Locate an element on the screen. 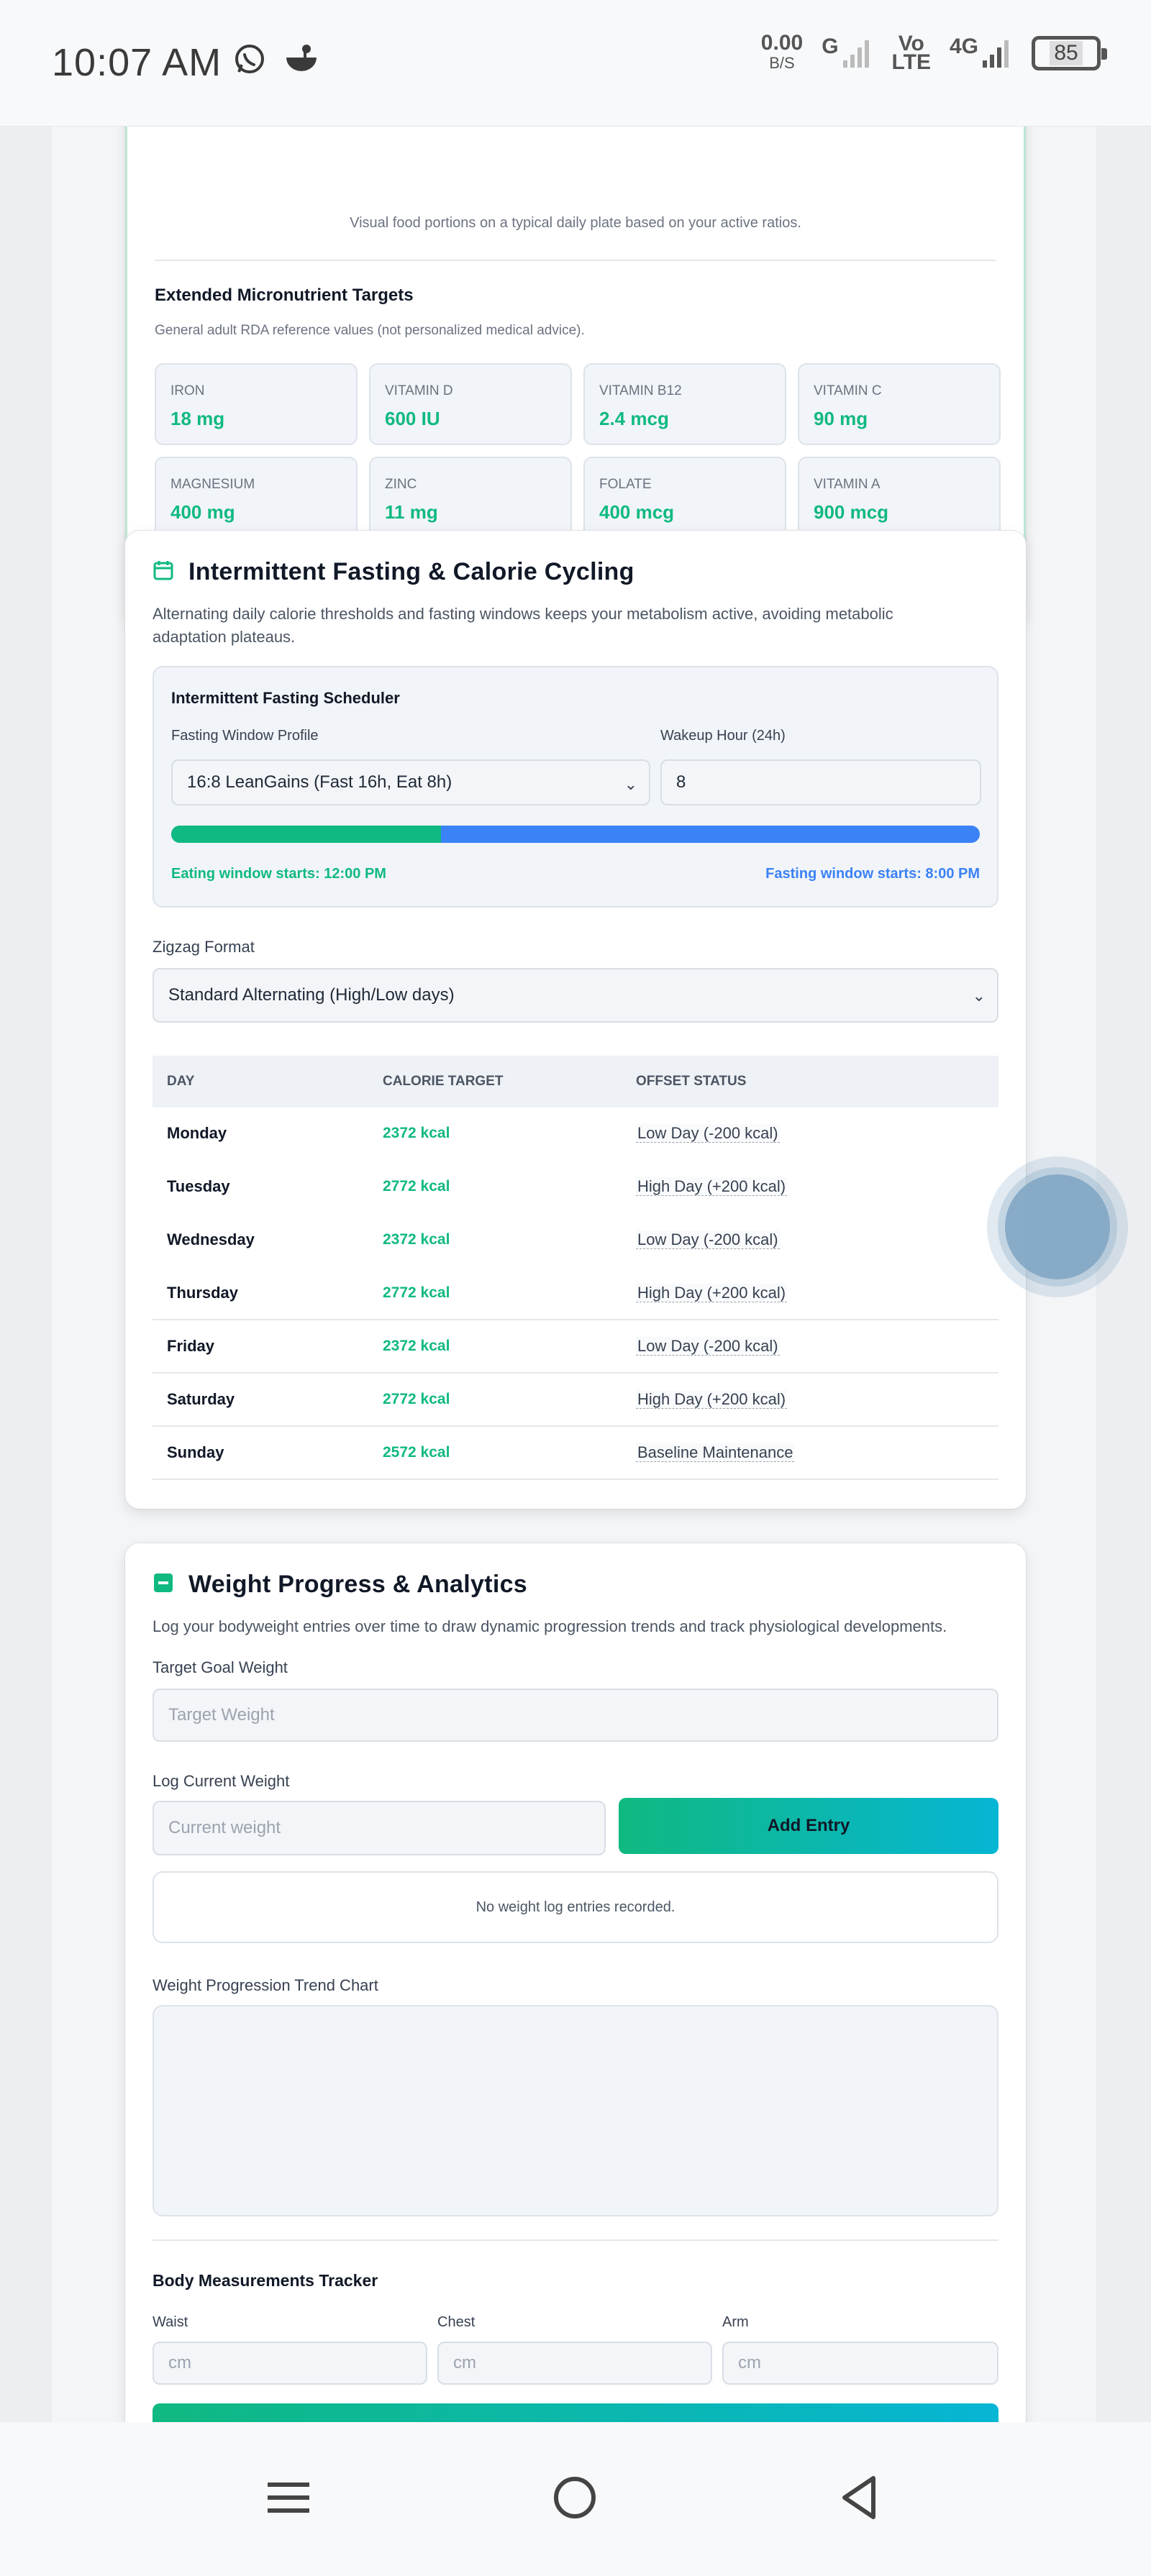 This screenshot has height=2576, width=1151. save-measurements-button is located at coordinates (575, 2412).